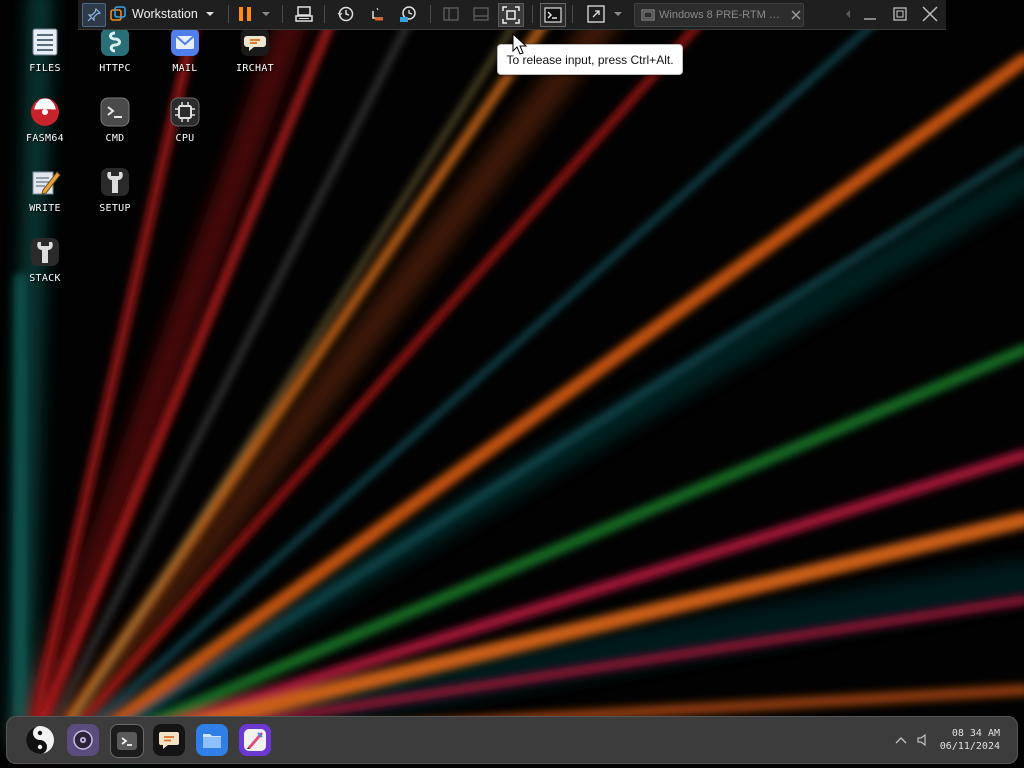 Image resolution: width=1024 pixels, height=768 pixels. What do you see at coordinates (45, 182) in the screenshot?
I see `write-icon` at bounding box center [45, 182].